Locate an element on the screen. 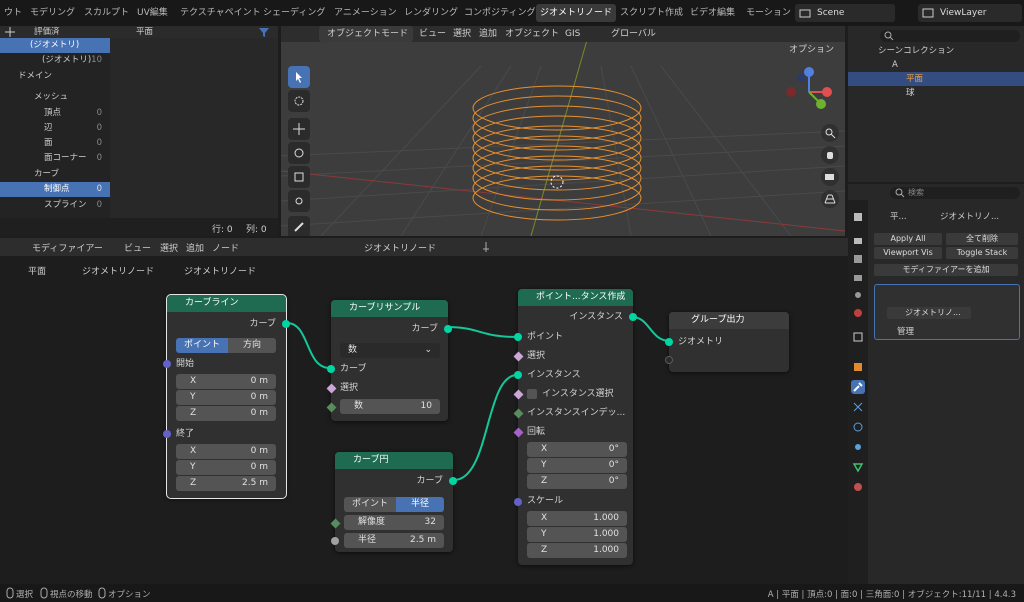 This screenshot has width=1024, height=602. tab-uv: UV編集 is located at coordinates (152, 13).